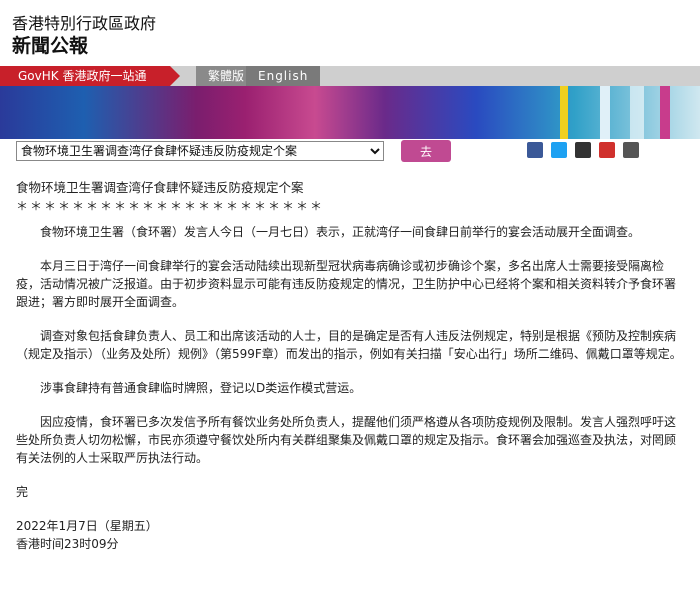 This screenshot has width=700, height=615. What do you see at coordinates (350, 76) in the screenshot?
I see `top-nav-bar: GovHK 香港政府一站通 繁體版 English` at bounding box center [350, 76].